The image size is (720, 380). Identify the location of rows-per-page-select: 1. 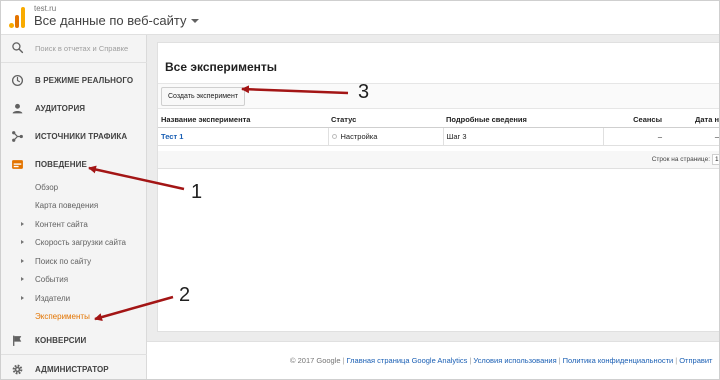
(715, 159).